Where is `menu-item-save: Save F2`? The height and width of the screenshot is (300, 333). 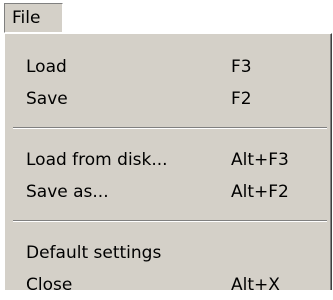
menu-item-save: Save F2 is located at coordinates (165, 99).